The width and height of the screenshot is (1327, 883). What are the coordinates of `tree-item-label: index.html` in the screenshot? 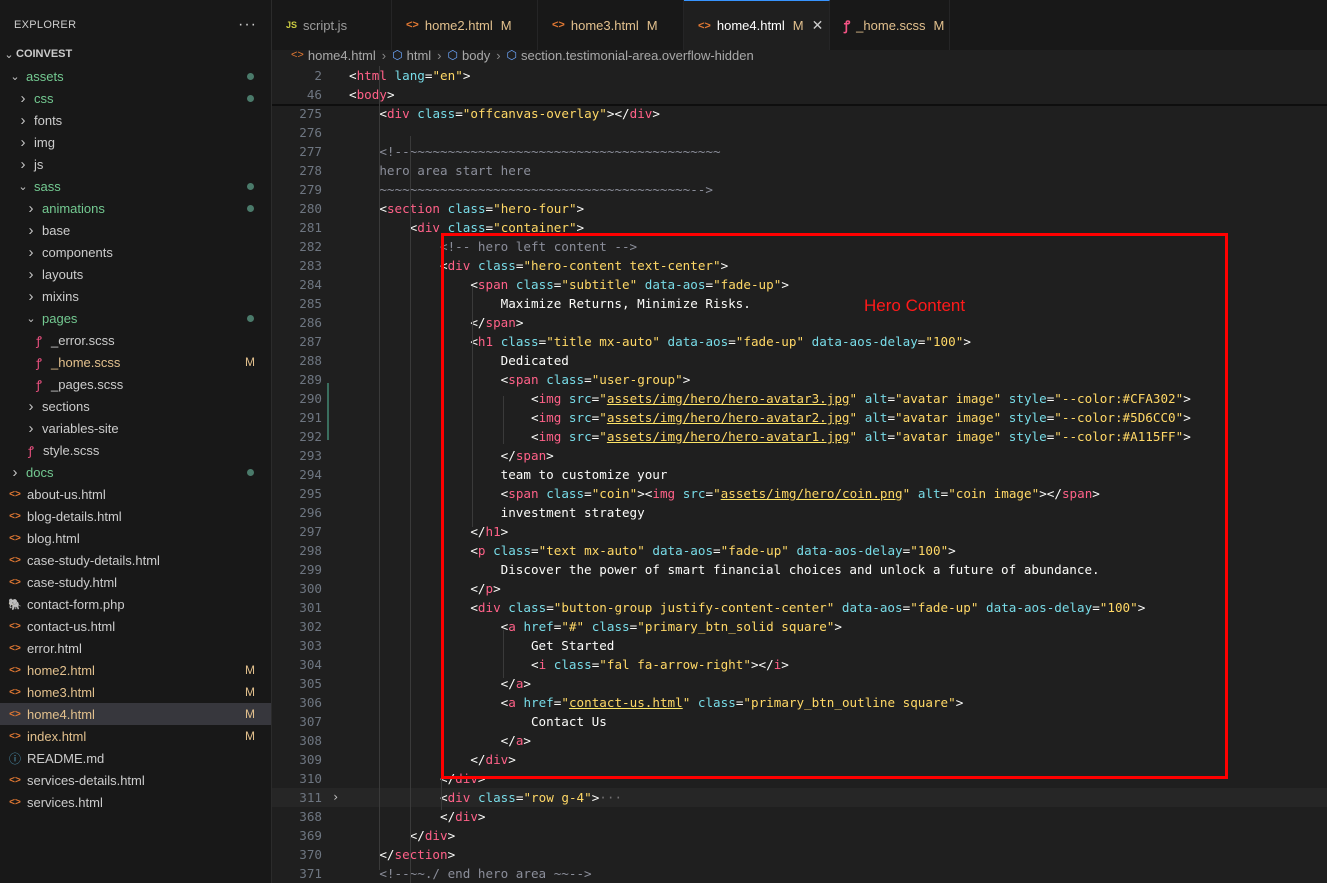 It's located at (57, 736).